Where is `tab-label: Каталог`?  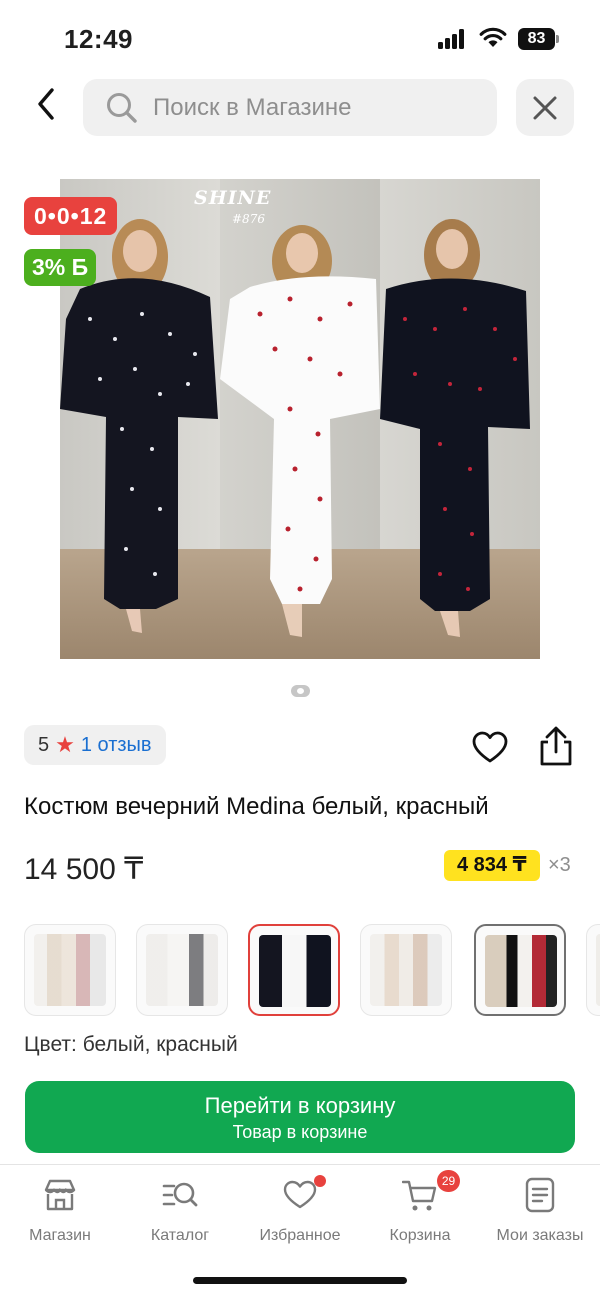 tab-label: Каталог is located at coordinates (180, 1235).